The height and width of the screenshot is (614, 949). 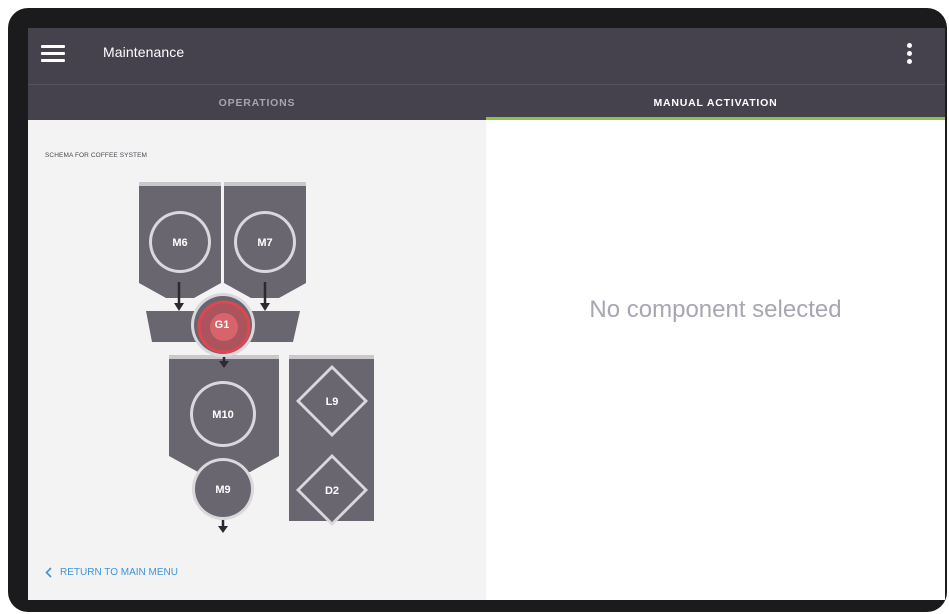 I want to click on component-m7: M7, so click(x=265, y=242).